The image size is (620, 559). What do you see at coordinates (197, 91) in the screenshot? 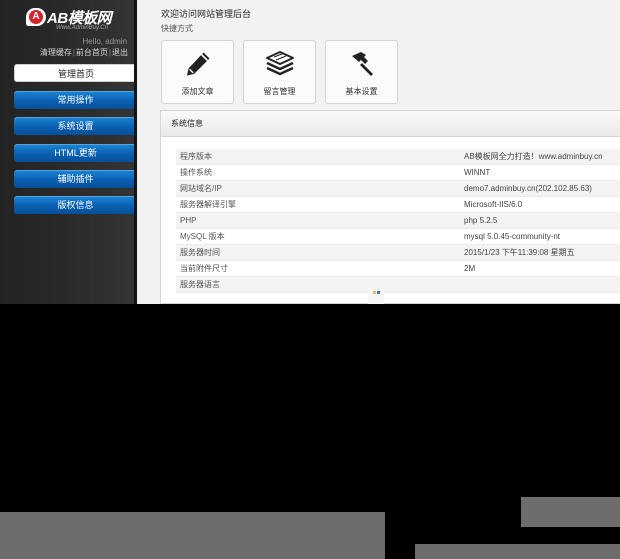
I see `shortcut-label: 添加文章` at bounding box center [197, 91].